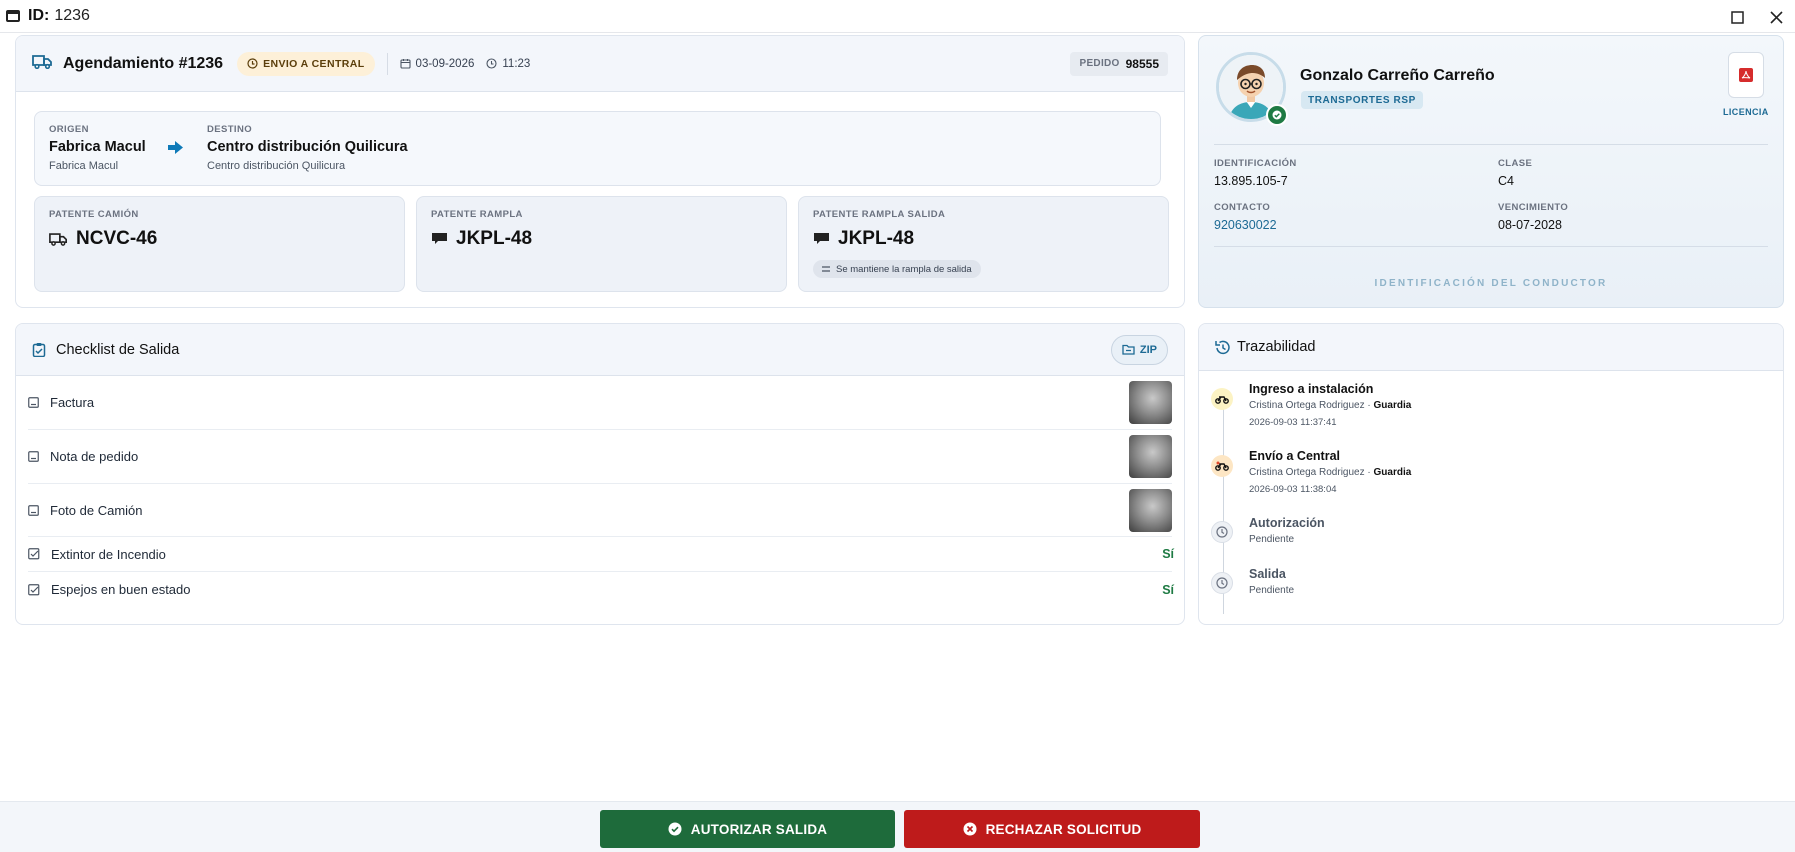 The width and height of the screenshot is (1795, 852). Describe the element at coordinates (1533, 207) in the screenshot. I see `driver-expiry-label: VENCIMIENTO` at that location.